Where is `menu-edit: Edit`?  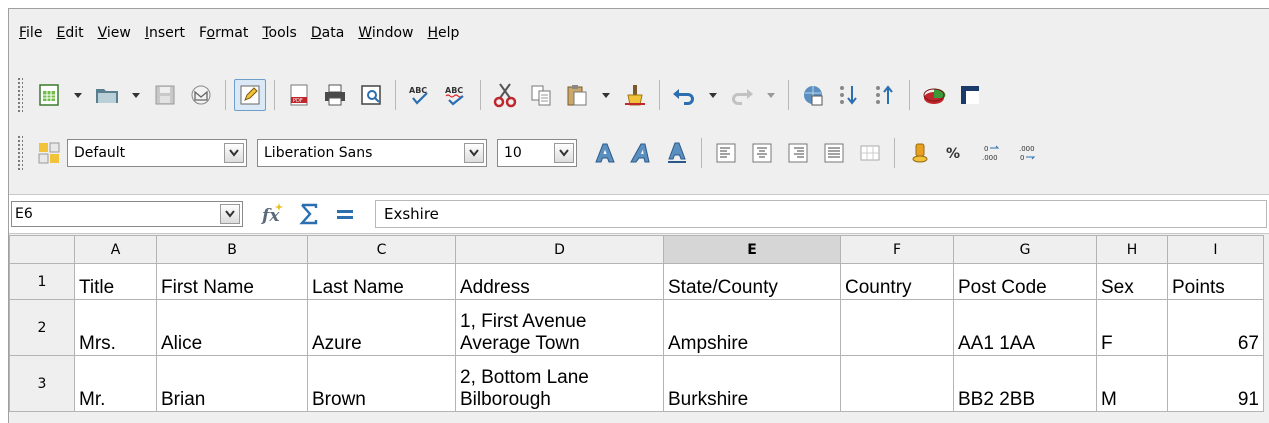 menu-edit: Edit is located at coordinates (69, 33).